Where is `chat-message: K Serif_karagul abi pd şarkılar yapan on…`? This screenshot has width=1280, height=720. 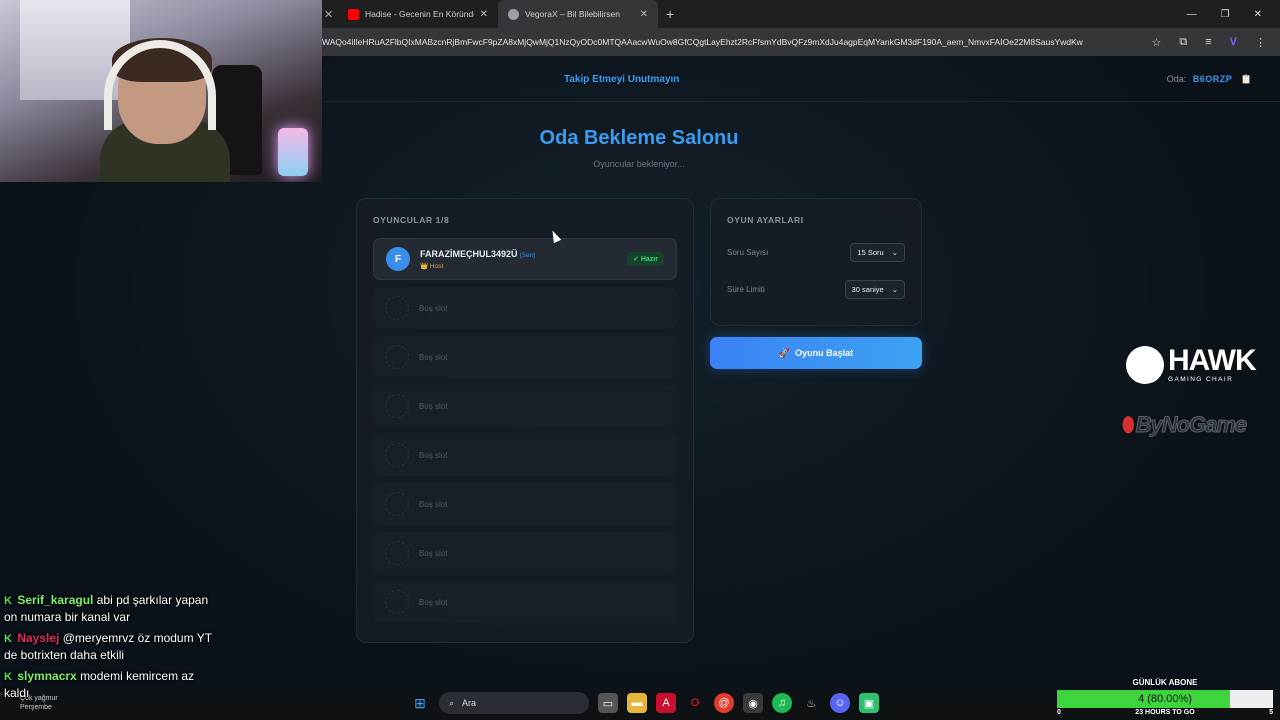
chat-message: K Serif_karagul abi pd şarkılar yapan on… is located at coordinates (110, 608).